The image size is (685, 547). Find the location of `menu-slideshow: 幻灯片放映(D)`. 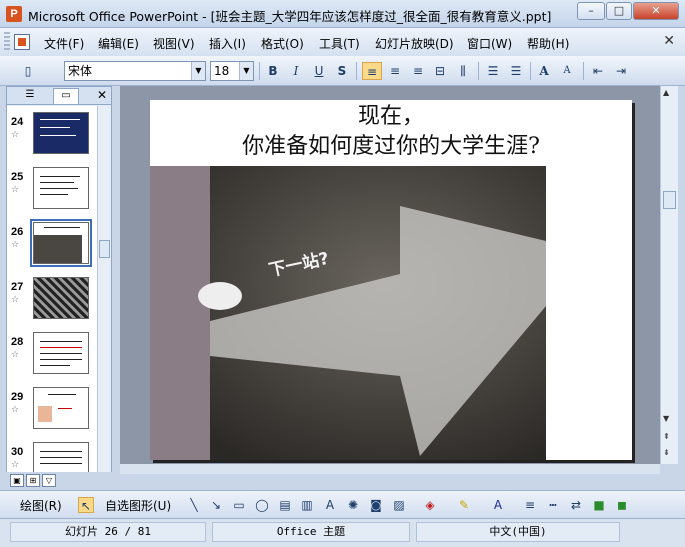

menu-slideshow: 幻灯片放映(D) is located at coordinates (414, 43).